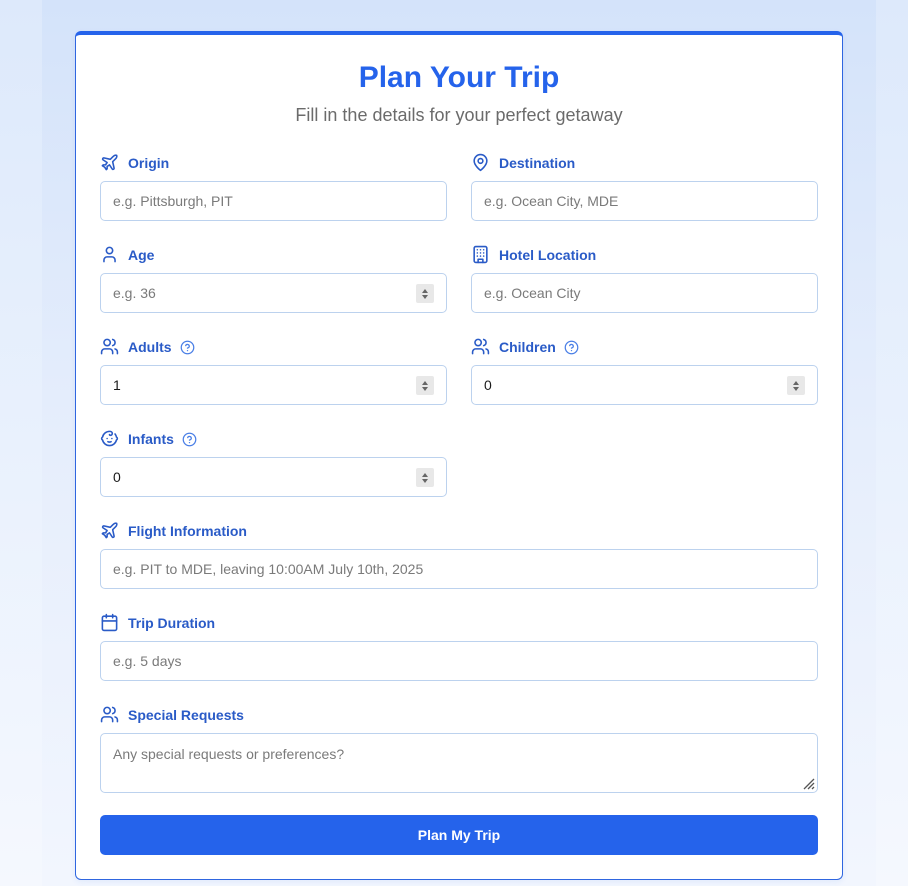 The image size is (908, 886). I want to click on age-label: Age, so click(141, 255).